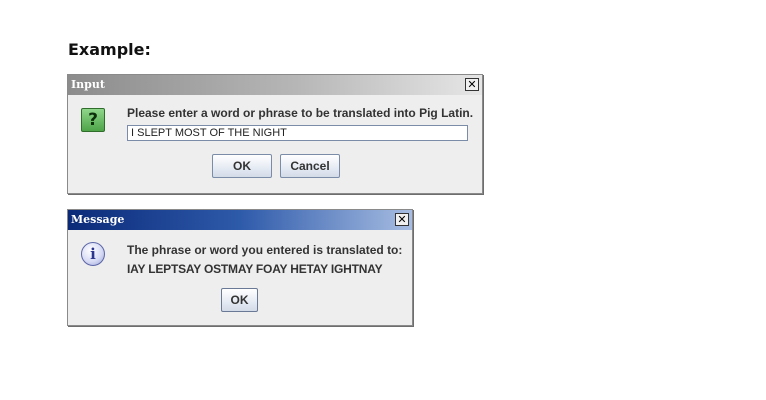 Image resolution: width=766 pixels, height=400 pixels. I want to click on input-dialog-titlebar: Input ✕, so click(275, 85).